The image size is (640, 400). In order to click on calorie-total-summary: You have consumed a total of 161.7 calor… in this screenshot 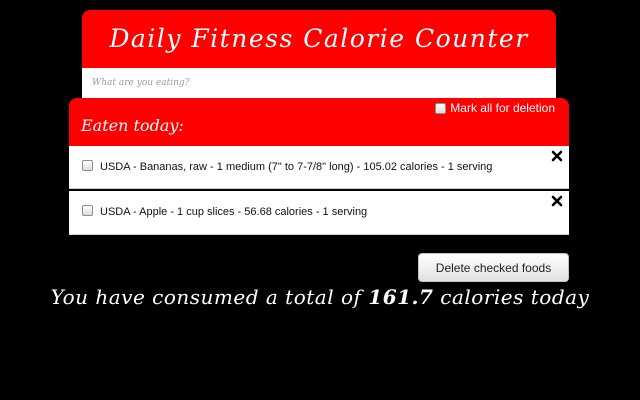, I will do `click(320, 297)`.